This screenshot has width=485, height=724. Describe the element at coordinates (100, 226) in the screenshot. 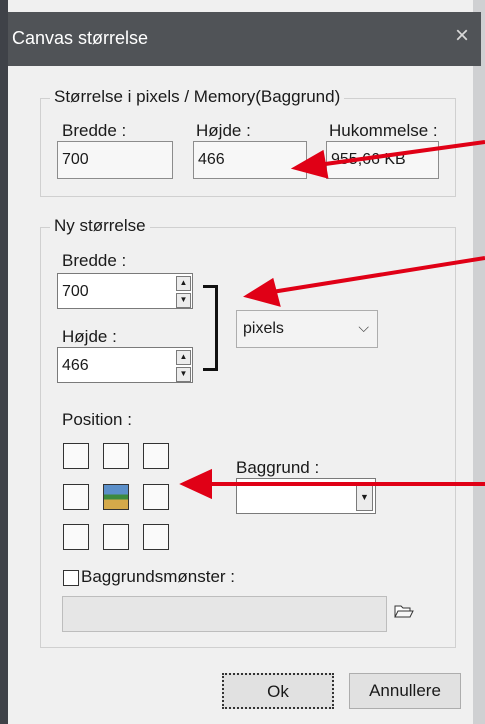

I see `new-size-legend: Ny størrelse` at that location.